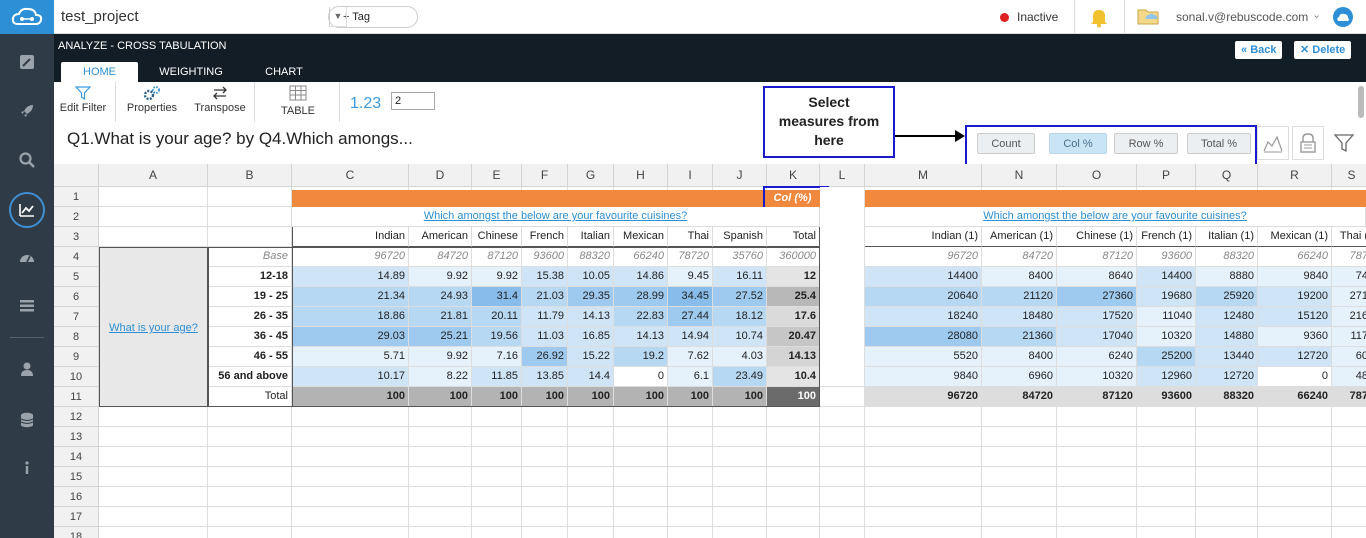  What do you see at coordinates (1344, 143) in the screenshot?
I see `filter-icon` at bounding box center [1344, 143].